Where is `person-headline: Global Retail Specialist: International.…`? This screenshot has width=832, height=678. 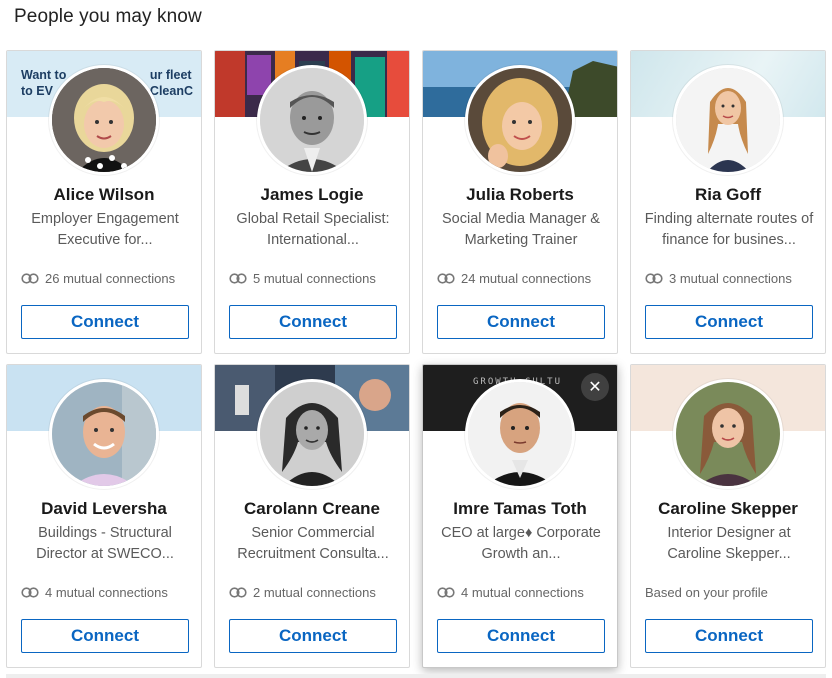 person-headline: Global Retail Specialist: International.… is located at coordinates (313, 229).